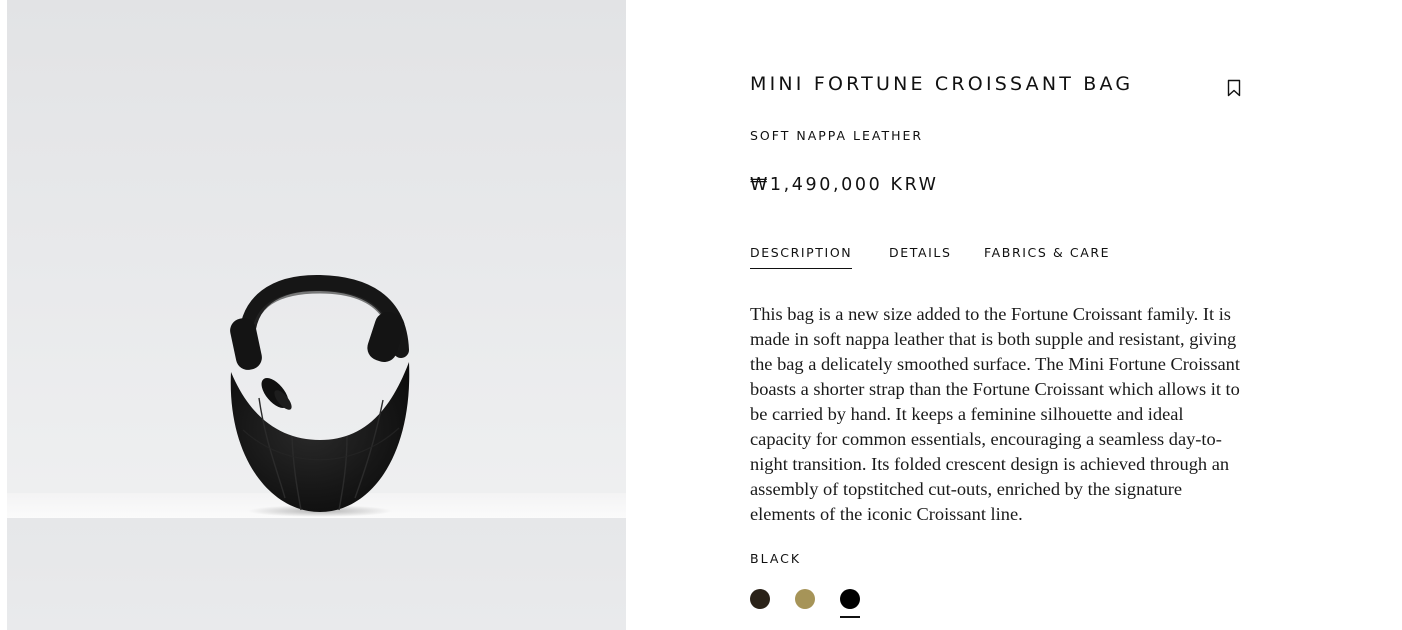  Describe the element at coordinates (920, 256) in the screenshot. I see `tab-details: DETAILS` at that location.